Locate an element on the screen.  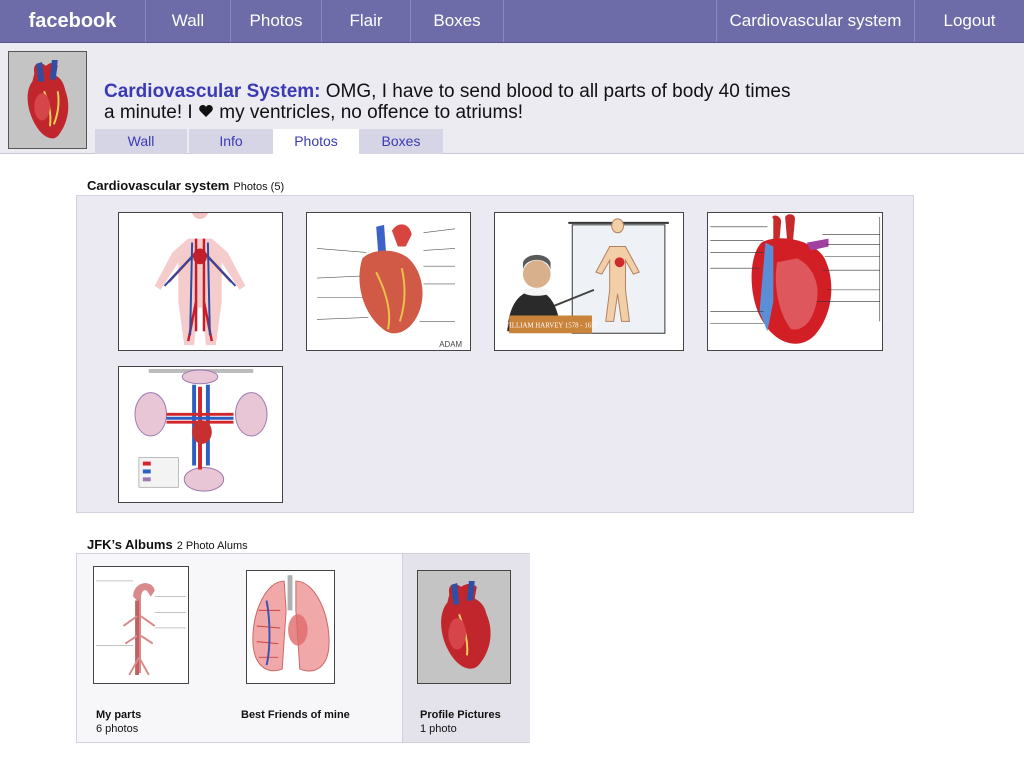
heart-image is located at coordinates (47, 100).